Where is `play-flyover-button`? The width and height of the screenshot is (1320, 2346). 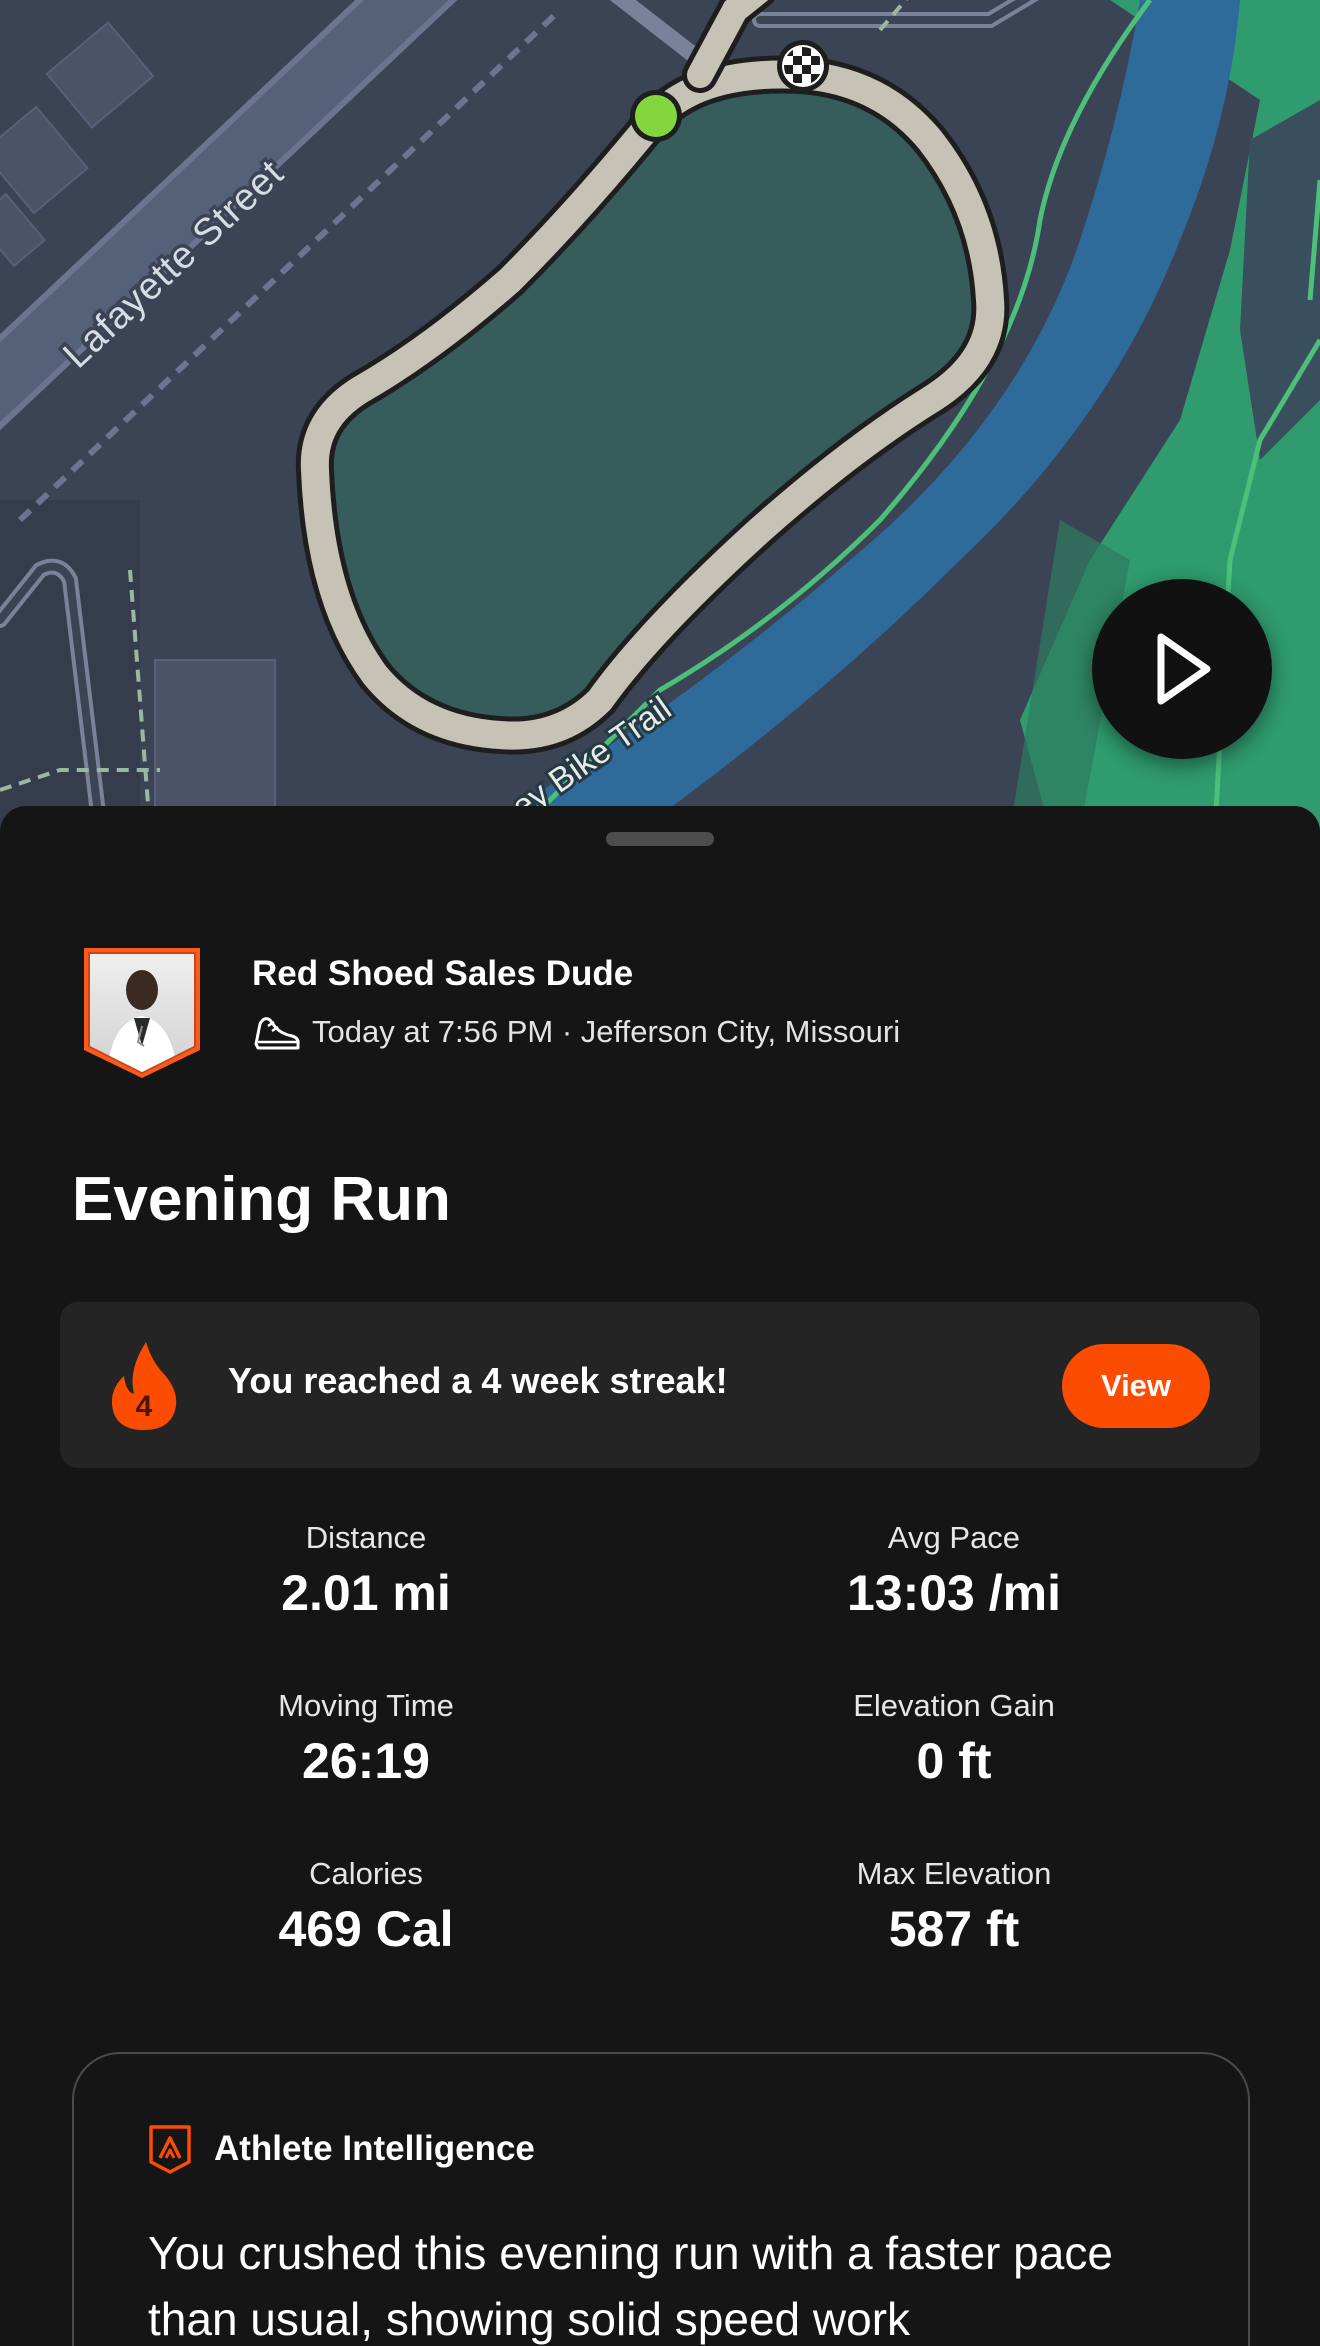 play-flyover-button is located at coordinates (1182, 669).